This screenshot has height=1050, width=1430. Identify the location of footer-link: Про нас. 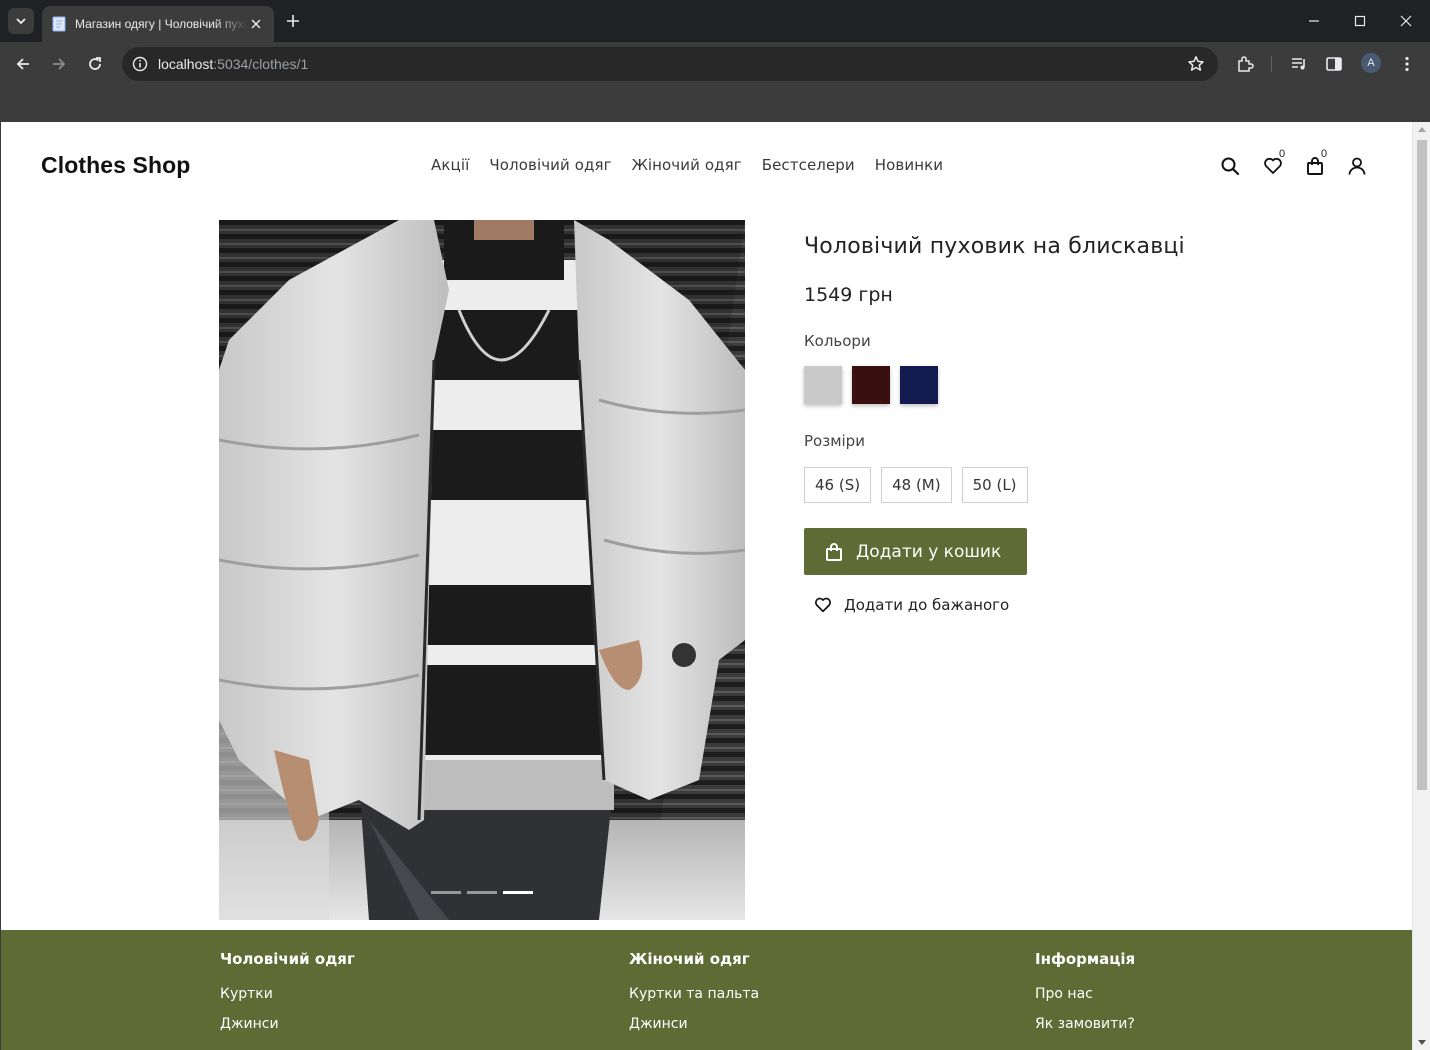
(1085, 994).